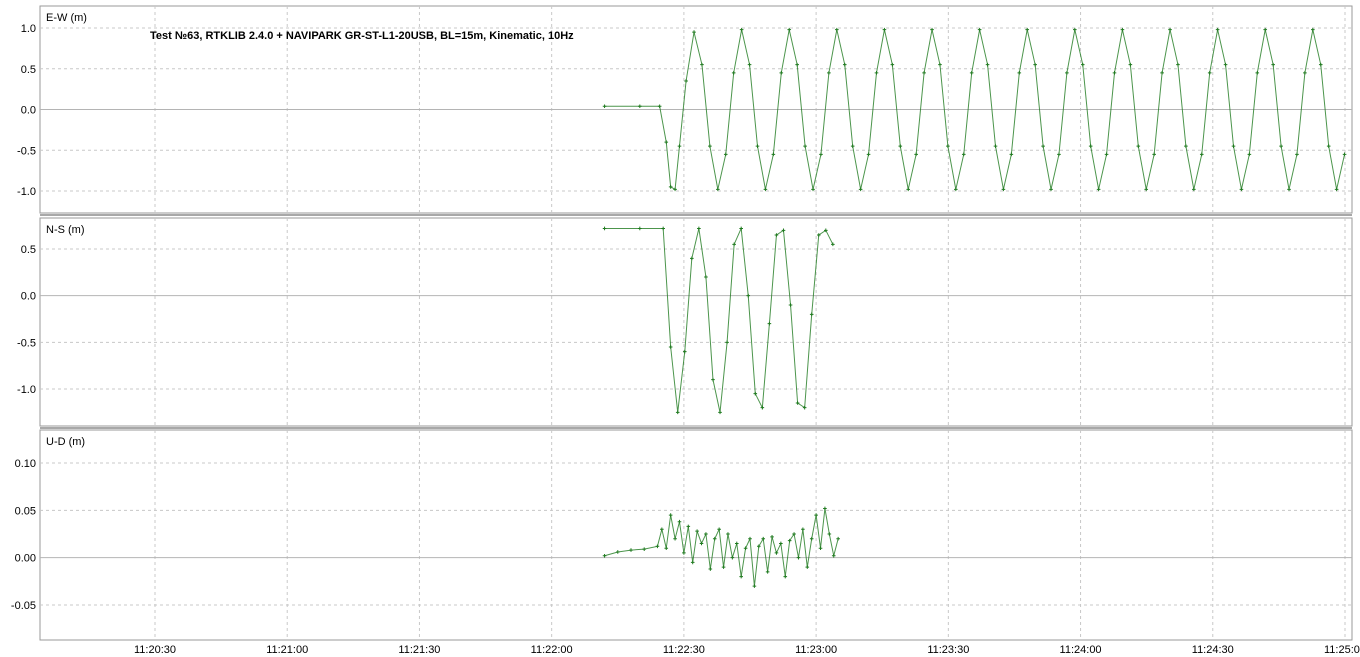  I want to click on panel-title-ud: U-D (m), so click(65, 442).